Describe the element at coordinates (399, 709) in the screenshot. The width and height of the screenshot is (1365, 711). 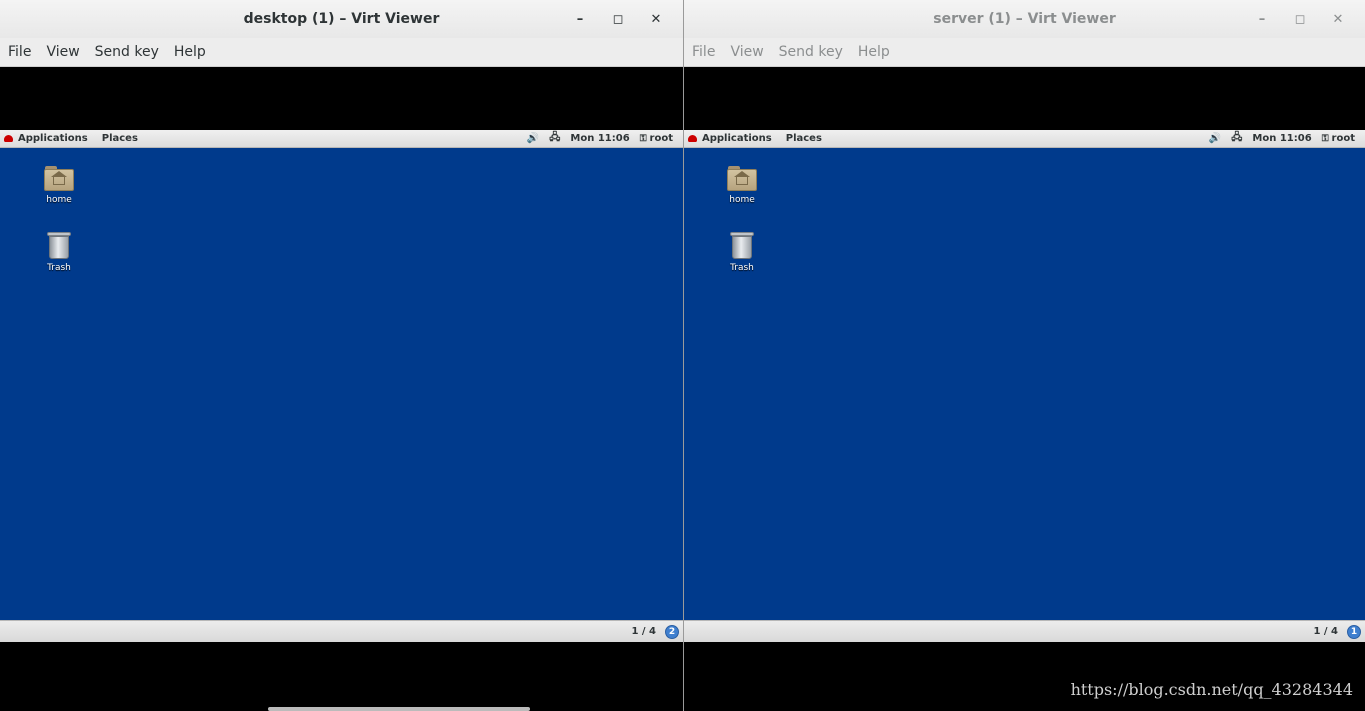
I see `horizontal-scrollbar` at that location.